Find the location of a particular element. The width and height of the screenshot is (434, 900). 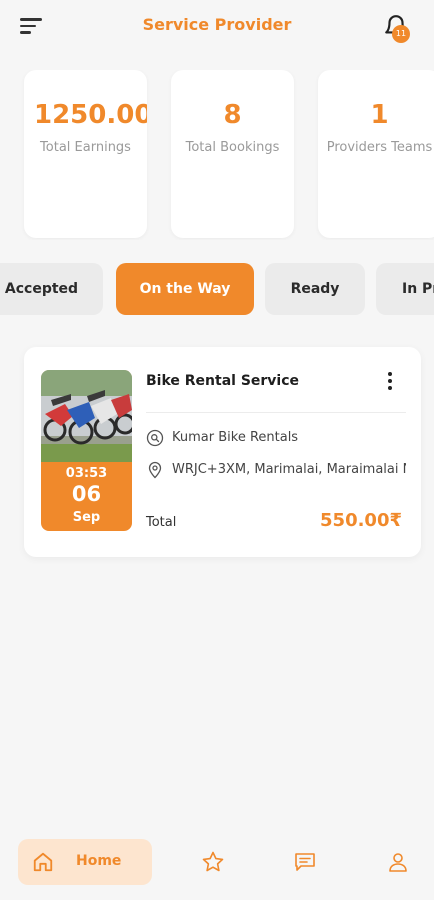

more-options-icon is located at coordinates (390, 383).